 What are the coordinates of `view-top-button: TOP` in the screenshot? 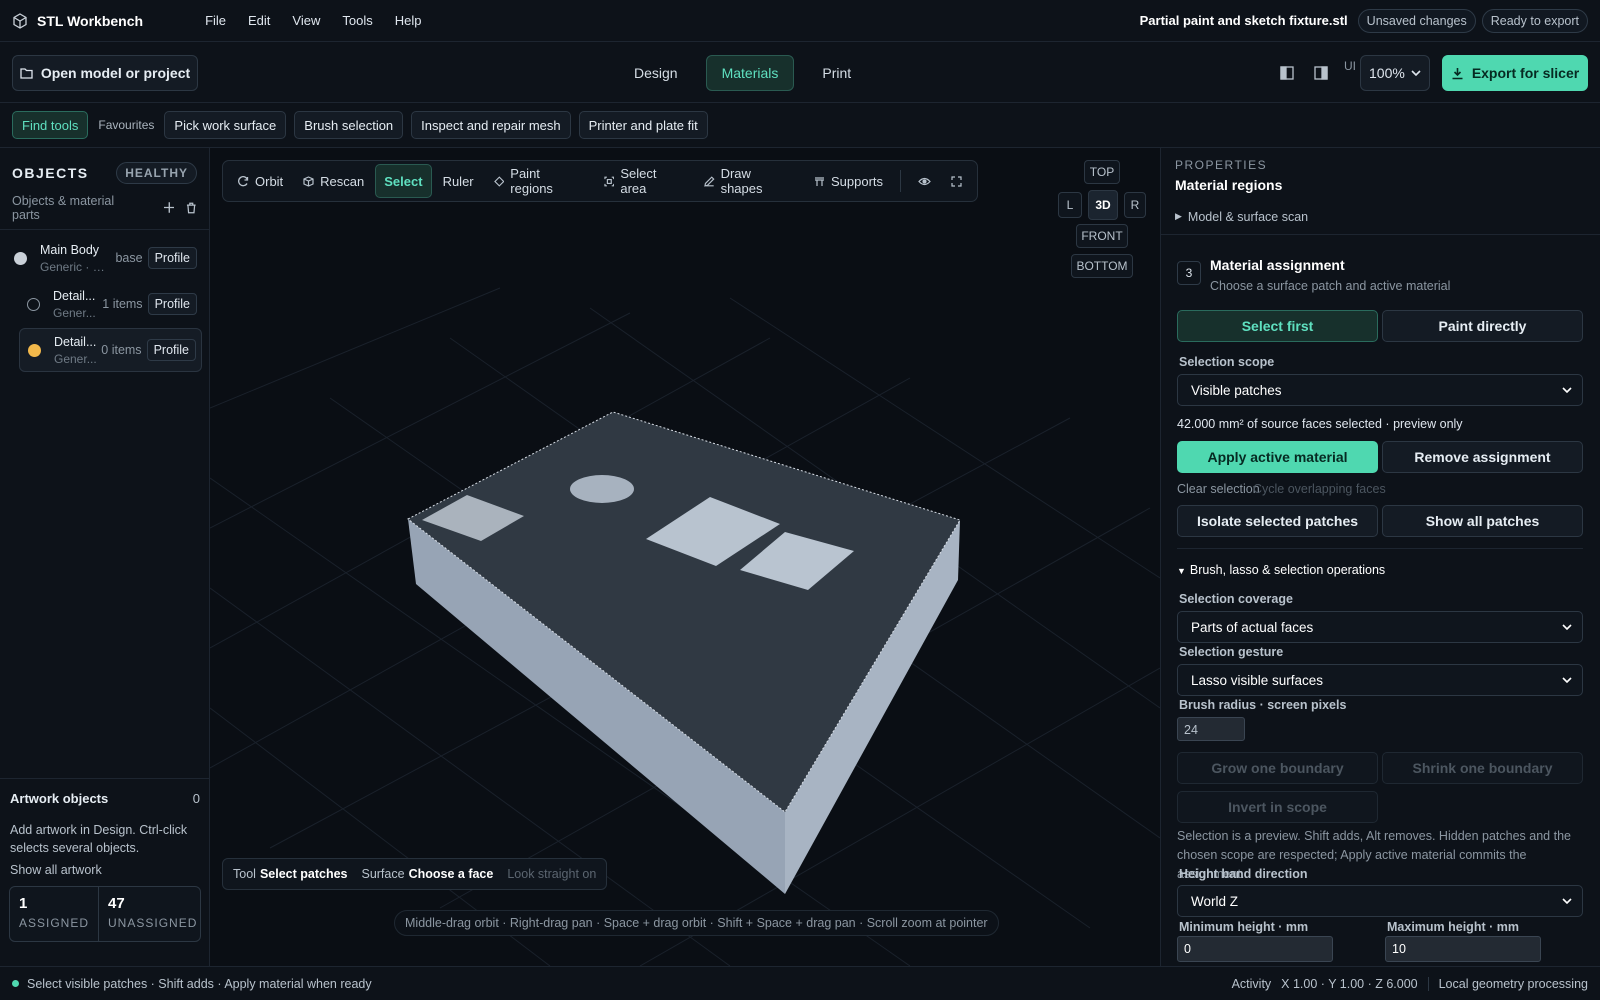 It's located at (1102, 172).